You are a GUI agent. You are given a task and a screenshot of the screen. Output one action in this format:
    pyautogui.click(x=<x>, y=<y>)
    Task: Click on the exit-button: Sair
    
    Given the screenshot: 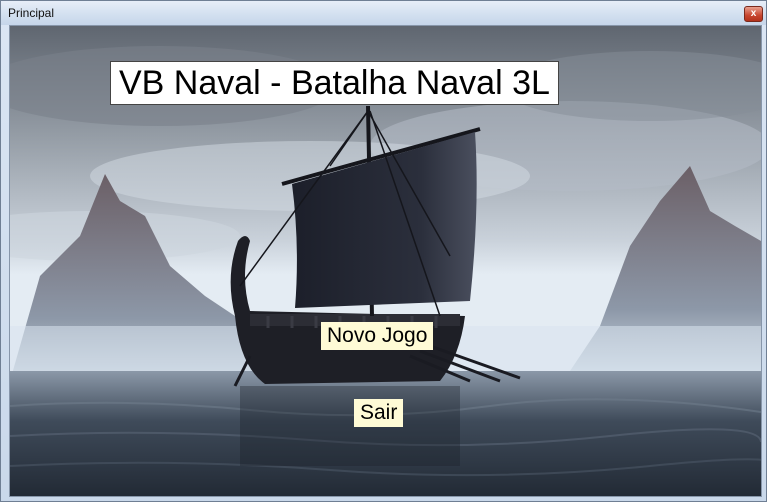 What is the action you would take?
    pyautogui.click(x=379, y=413)
    